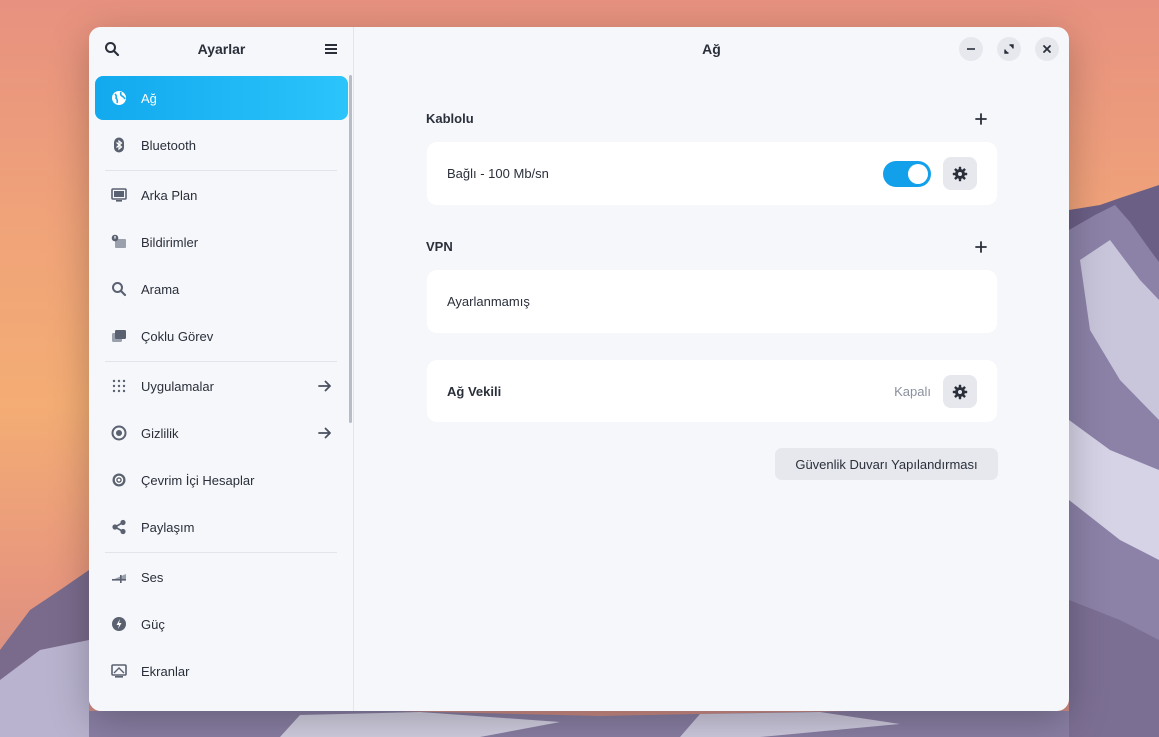 This screenshot has height=737, width=1159. I want to click on sidebar-header: Ayarlar, so click(221, 49).